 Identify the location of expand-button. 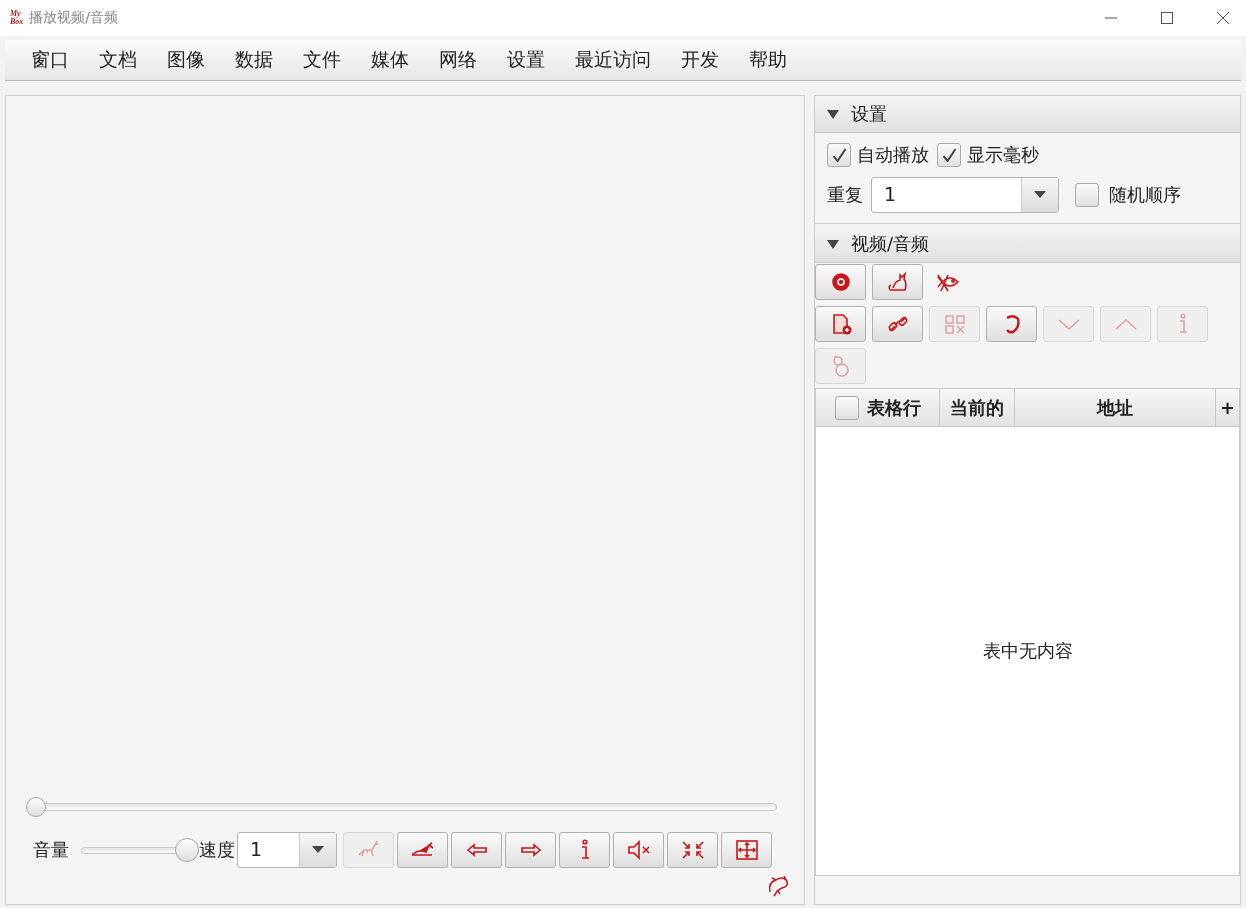
(746, 850).